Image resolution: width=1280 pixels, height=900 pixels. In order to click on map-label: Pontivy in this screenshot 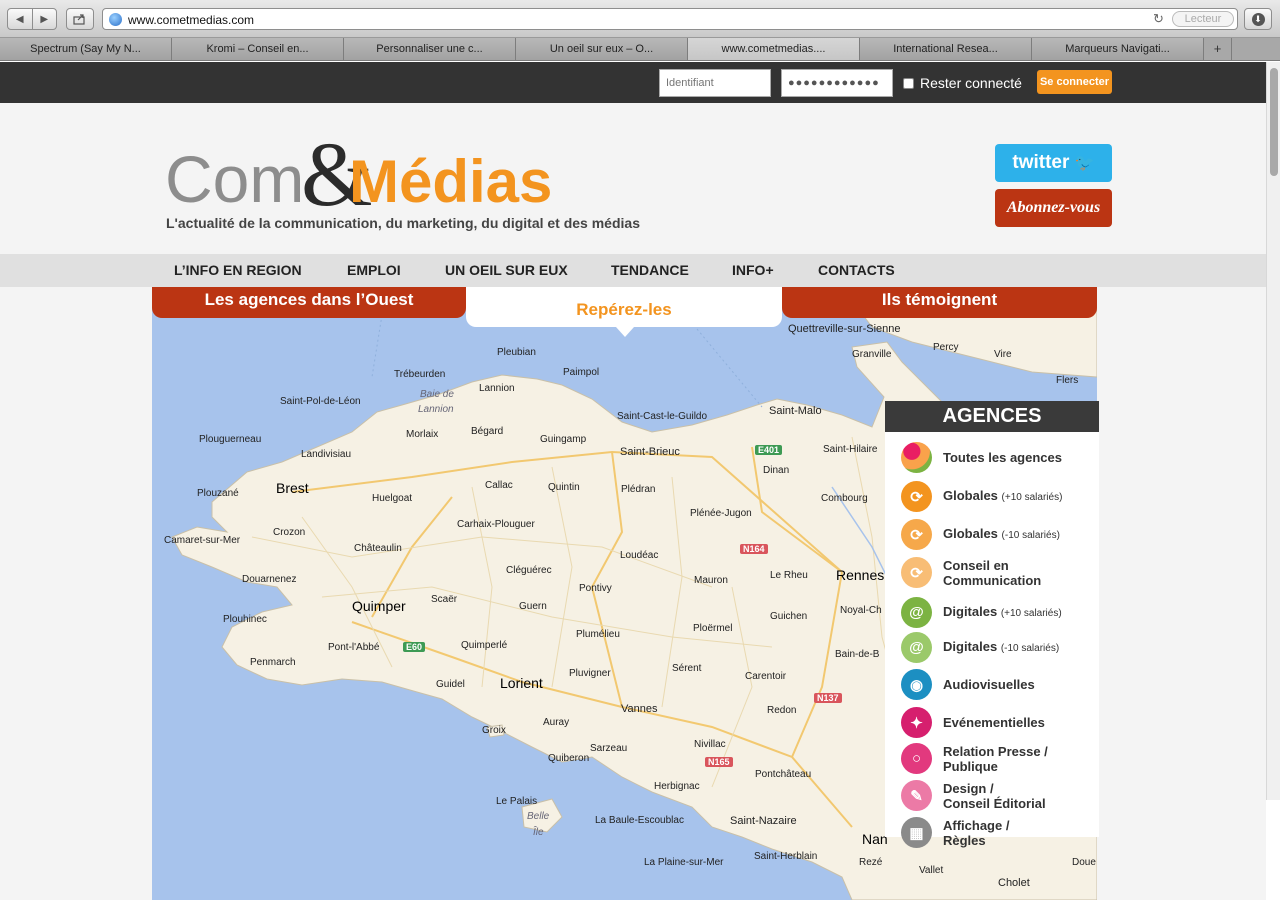, I will do `click(595, 588)`.